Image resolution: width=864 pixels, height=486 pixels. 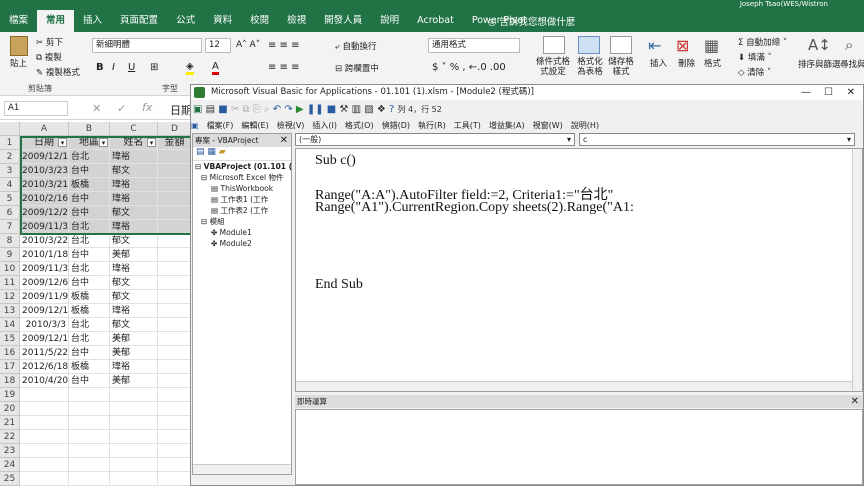 What do you see at coordinates (190, 68) in the screenshot?
I see `fill-color-button: ◈` at bounding box center [190, 68].